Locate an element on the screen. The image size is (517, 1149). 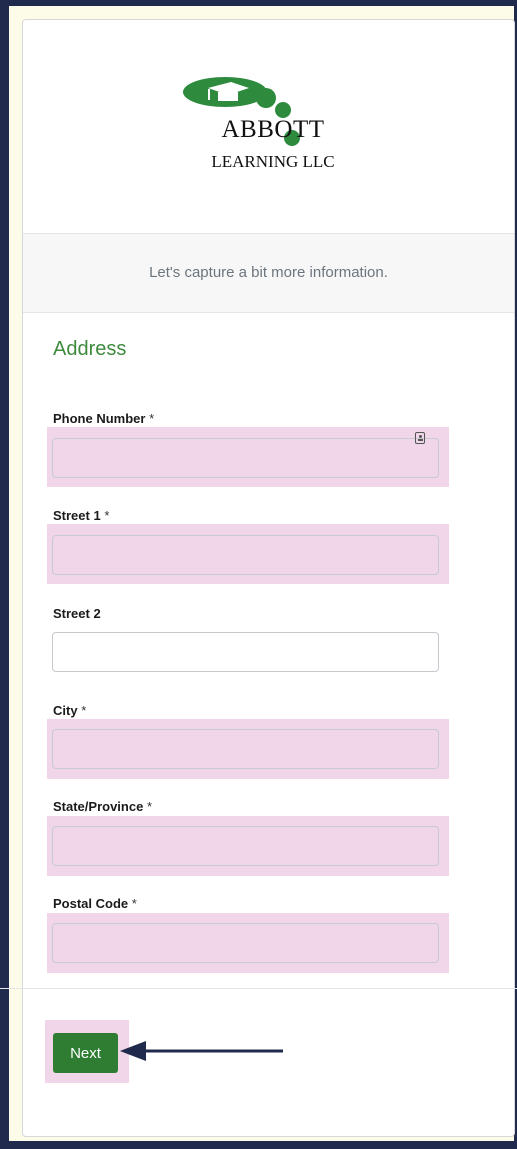
state-required-mark: * is located at coordinates (149, 806).